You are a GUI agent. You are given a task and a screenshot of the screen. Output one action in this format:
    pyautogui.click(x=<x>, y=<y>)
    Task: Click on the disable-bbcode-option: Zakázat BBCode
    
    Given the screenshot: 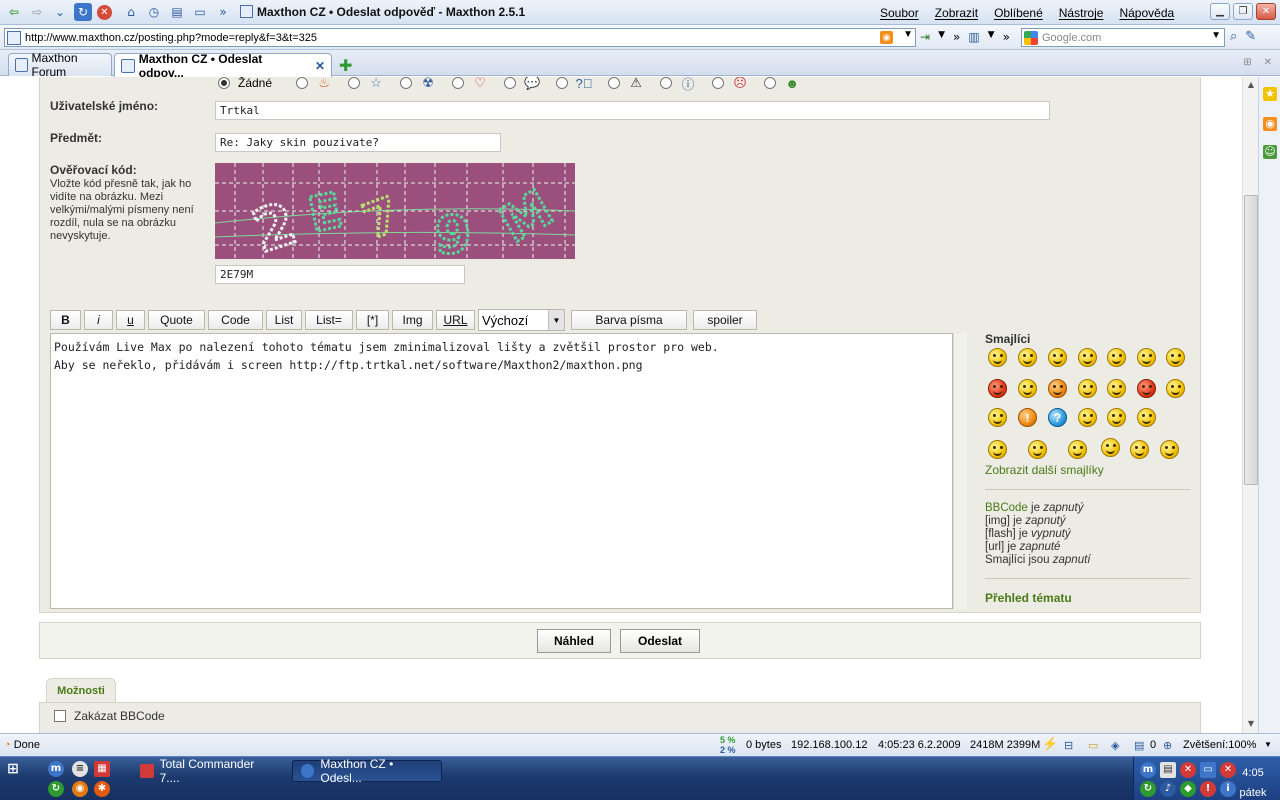 What is the action you would take?
    pyautogui.click(x=109, y=716)
    